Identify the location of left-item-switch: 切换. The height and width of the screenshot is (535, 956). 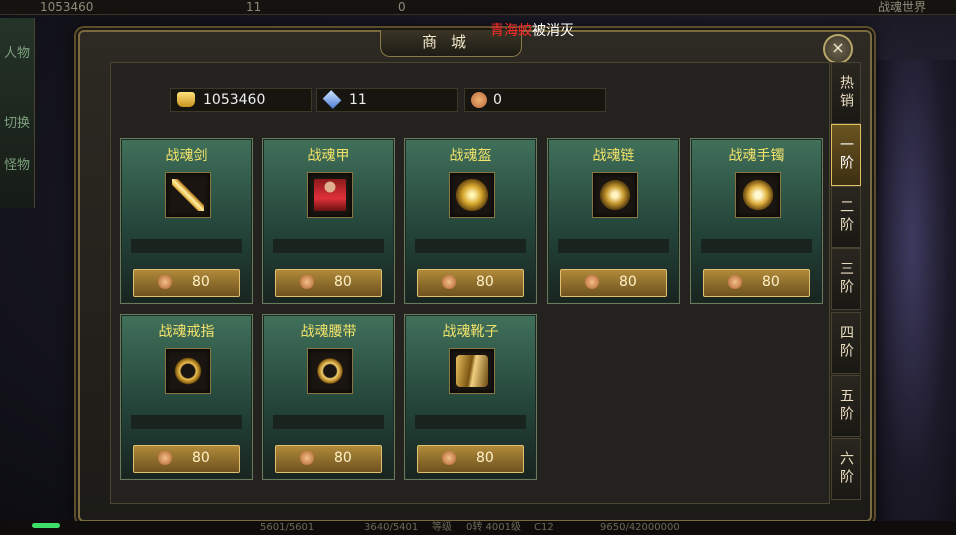
(17, 123).